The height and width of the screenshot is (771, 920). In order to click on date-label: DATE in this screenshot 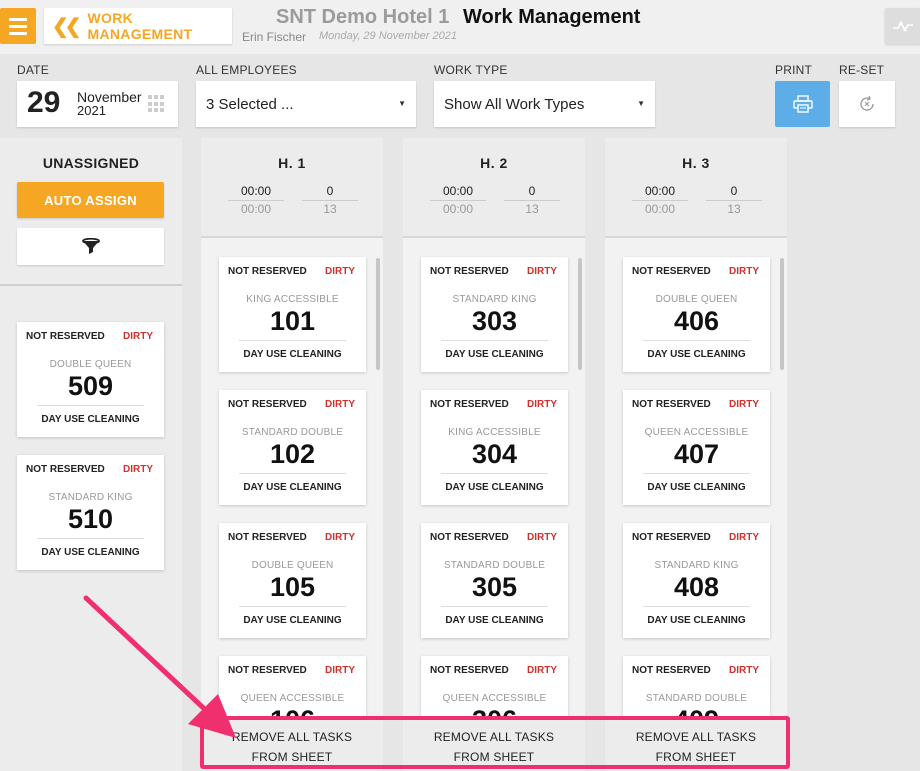, I will do `click(33, 70)`.